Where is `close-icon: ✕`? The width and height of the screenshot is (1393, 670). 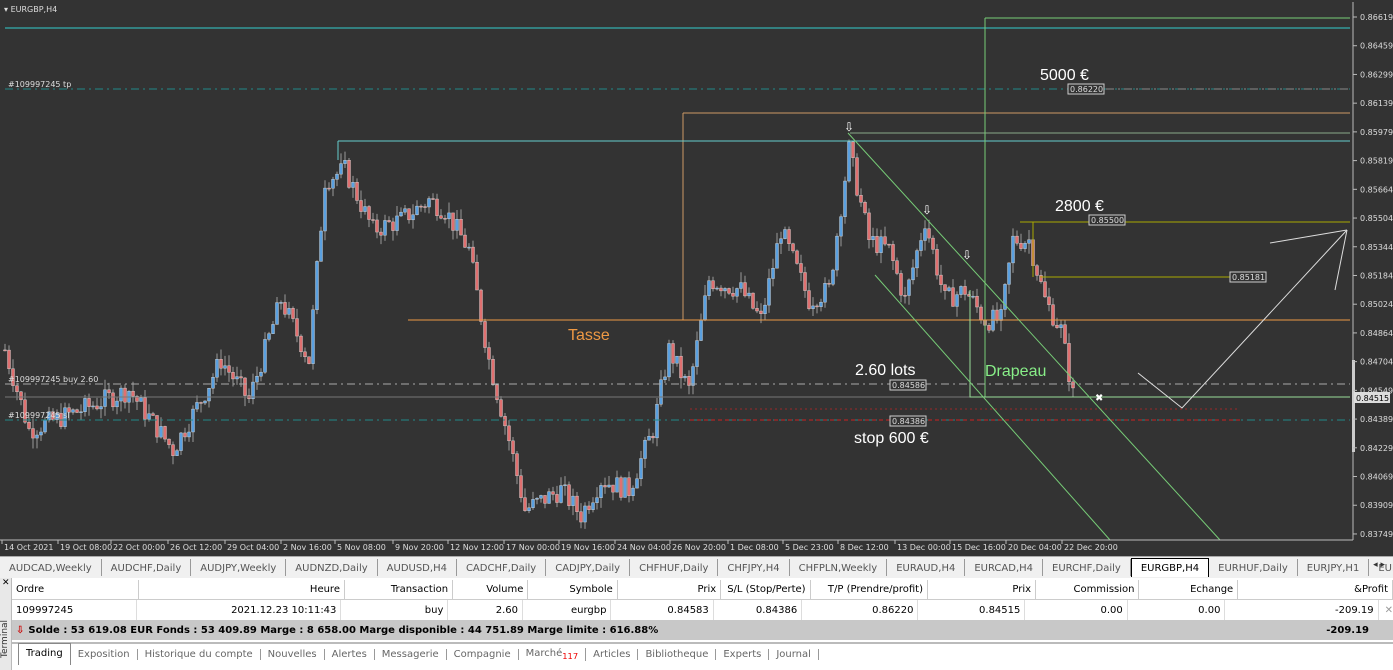 close-icon: ✕ is located at coordinates (5, 583).